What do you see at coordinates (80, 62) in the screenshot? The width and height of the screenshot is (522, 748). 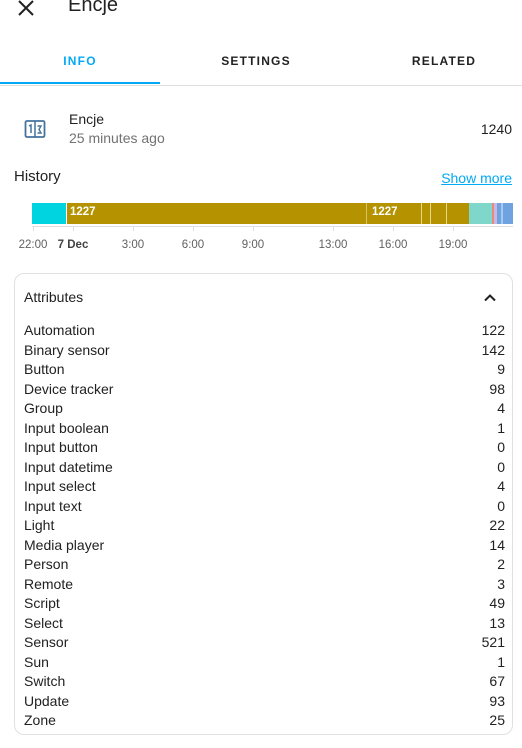 I see `tab-info: INFO` at bounding box center [80, 62].